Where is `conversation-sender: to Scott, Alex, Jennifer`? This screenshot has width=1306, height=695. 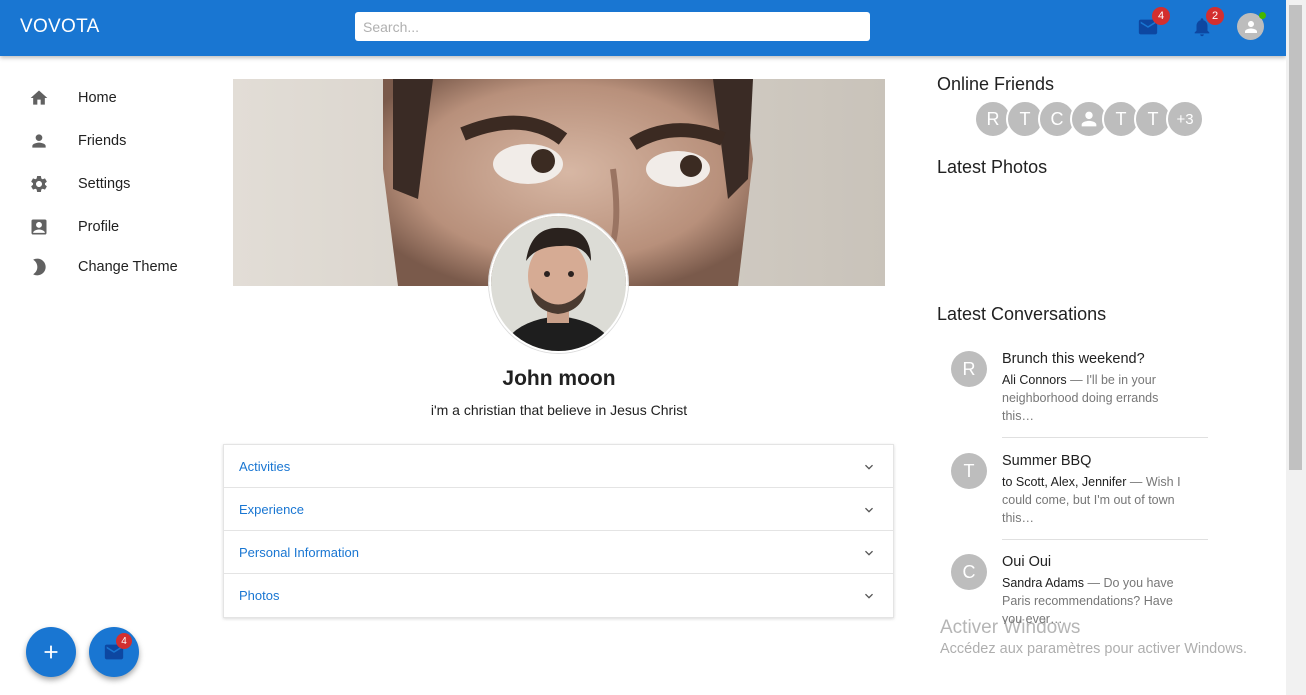
conversation-sender: to Scott, Alex, Jennifer is located at coordinates (1064, 482).